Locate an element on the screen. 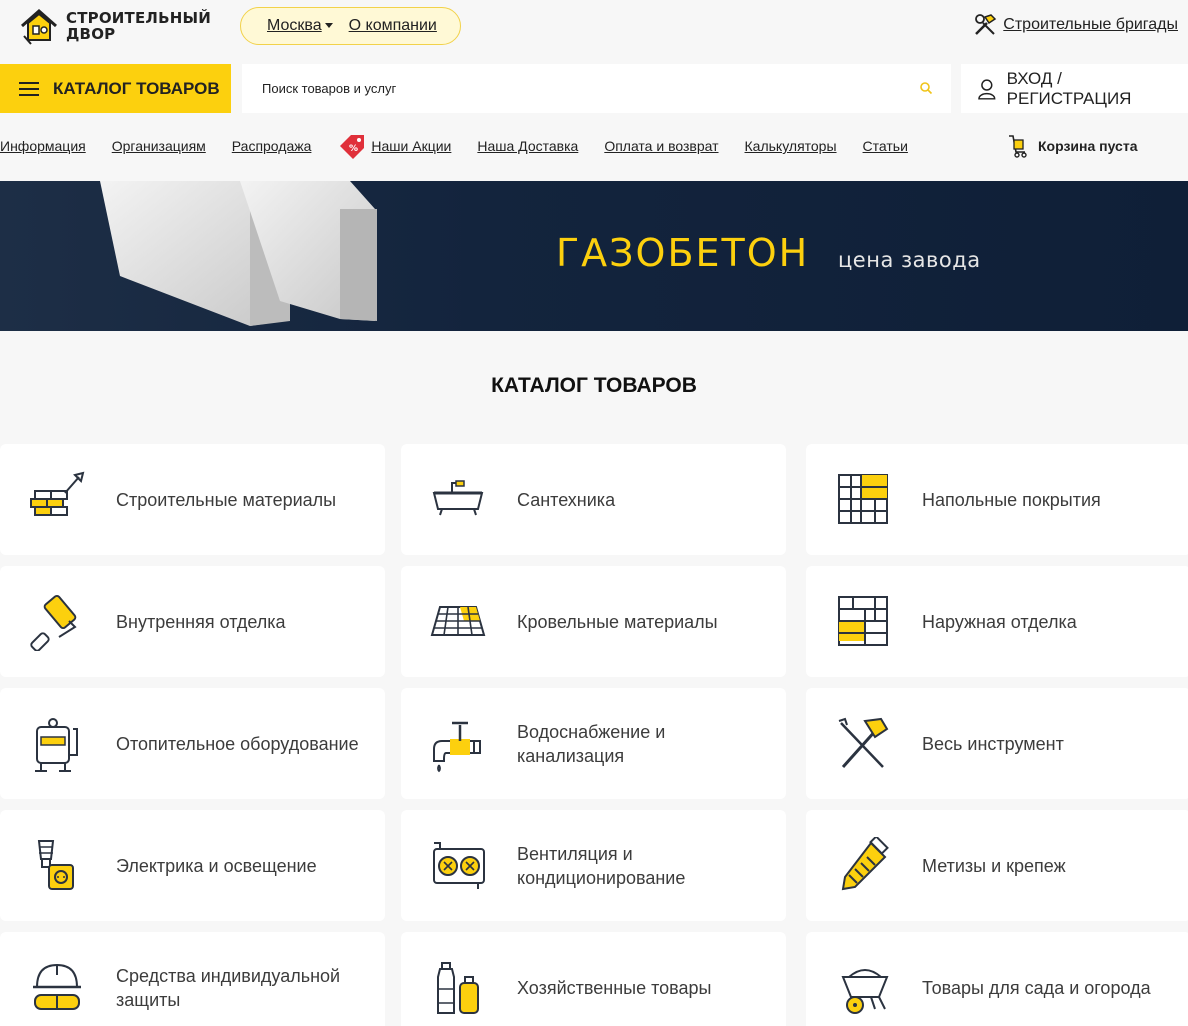 The width and height of the screenshot is (1188, 1026). boiler-icon is located at coordinates (58, 743).